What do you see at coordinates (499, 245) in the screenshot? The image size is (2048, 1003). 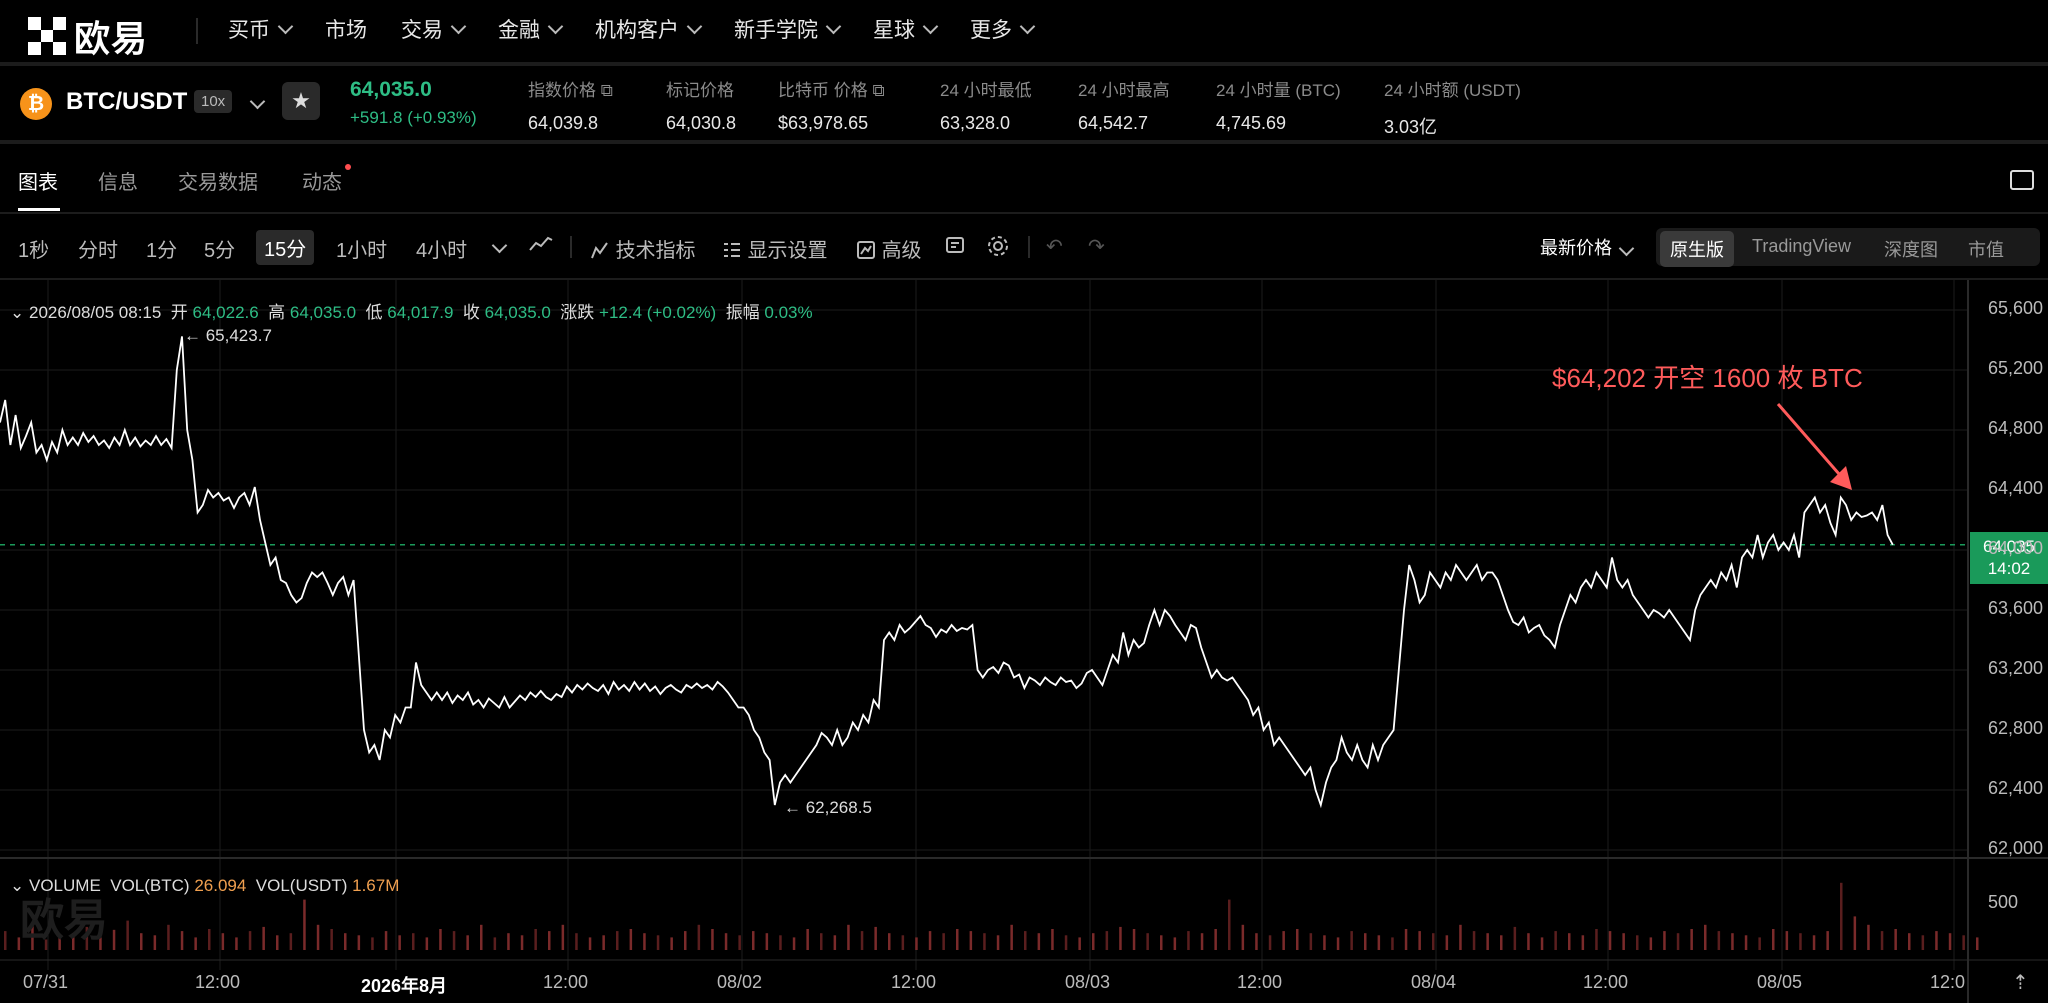 I see `interval-dropdown-chevron-icon` at bounding box center [499, 245].